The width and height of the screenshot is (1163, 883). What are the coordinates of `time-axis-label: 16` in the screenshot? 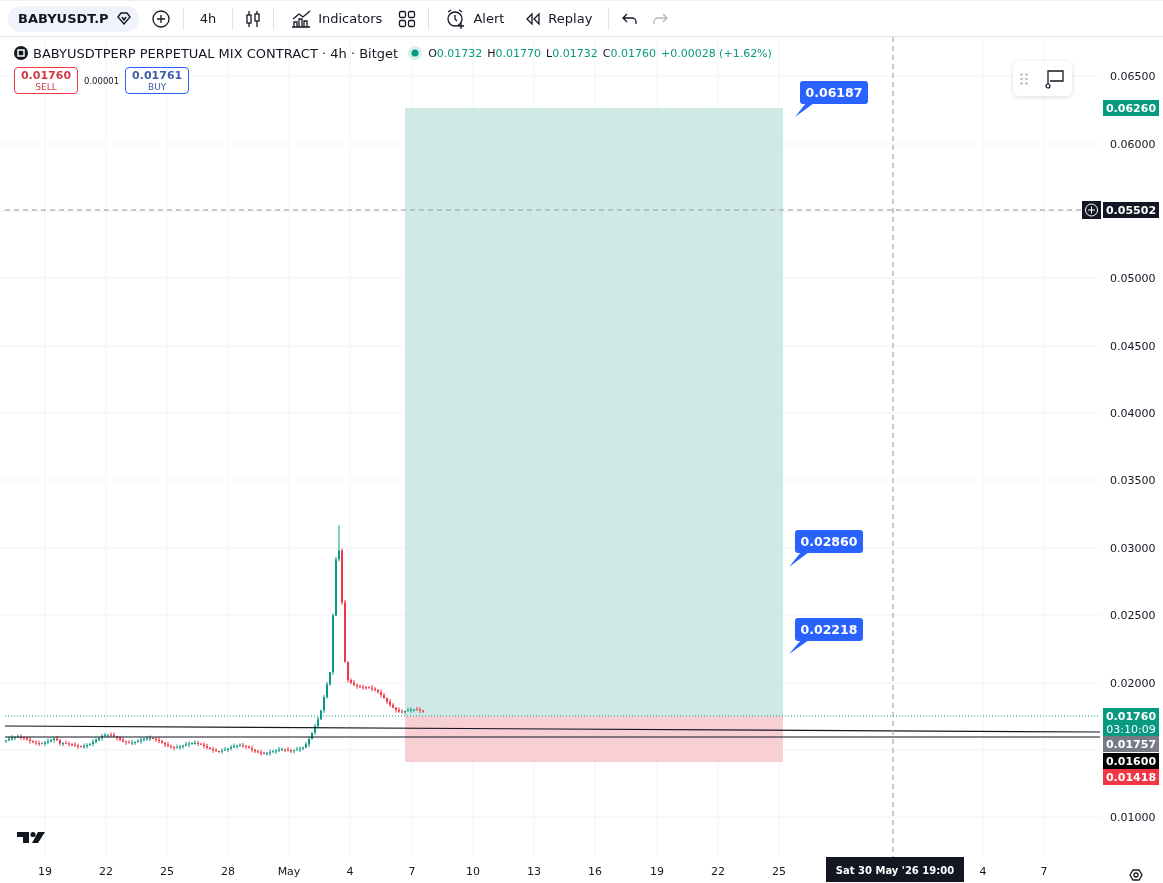 It's located at (595, 871).